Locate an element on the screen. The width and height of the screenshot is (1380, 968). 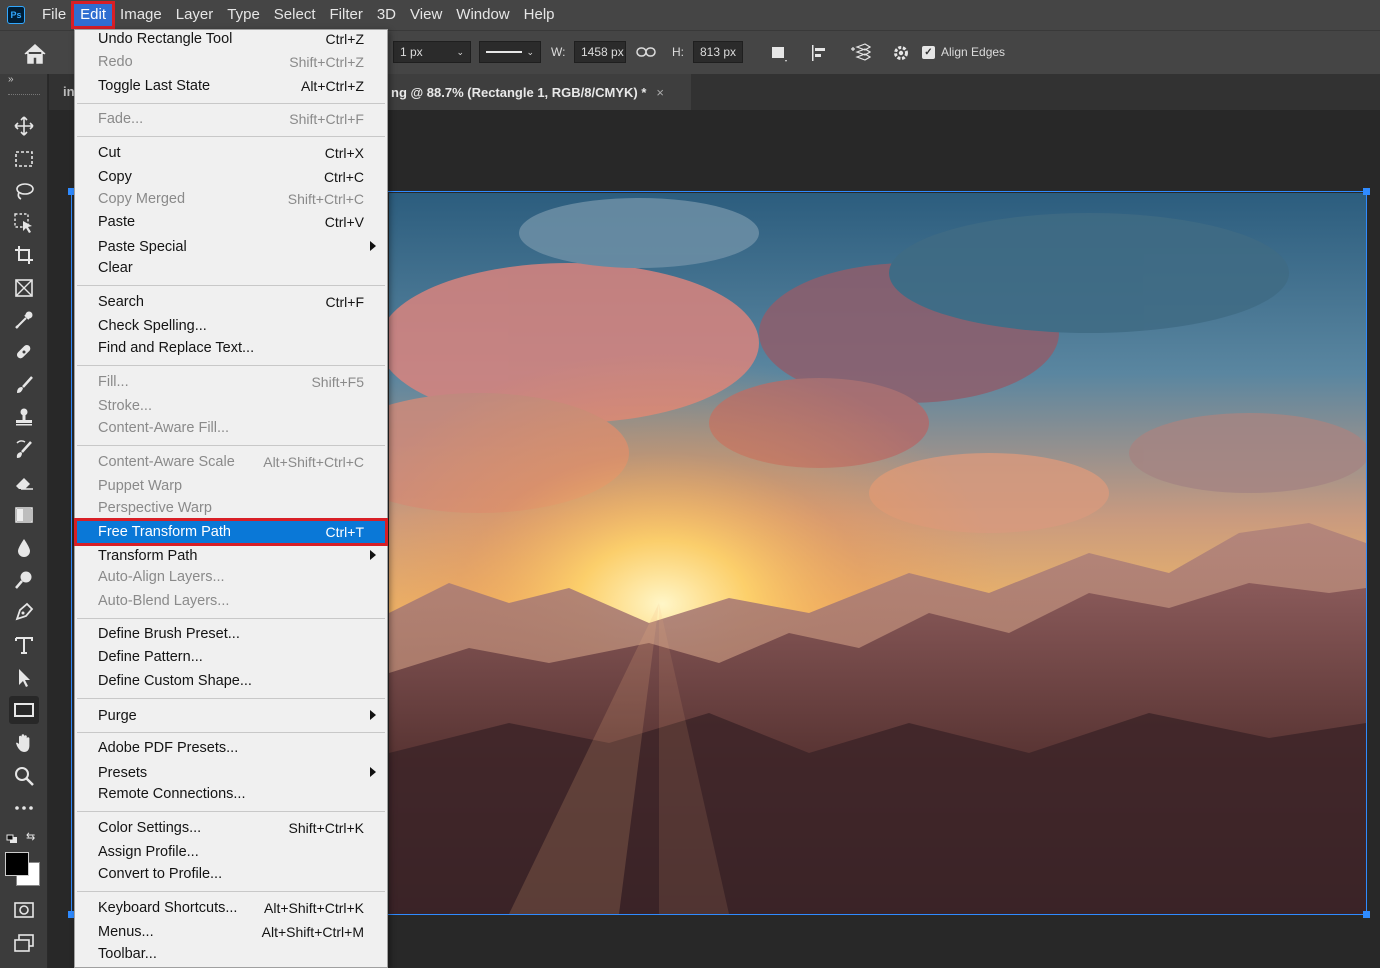
document-tab-active: ng @ 88.7% (Rectangle 1, RGB/8/CMYK) * × is located at coordinates (538, 92).